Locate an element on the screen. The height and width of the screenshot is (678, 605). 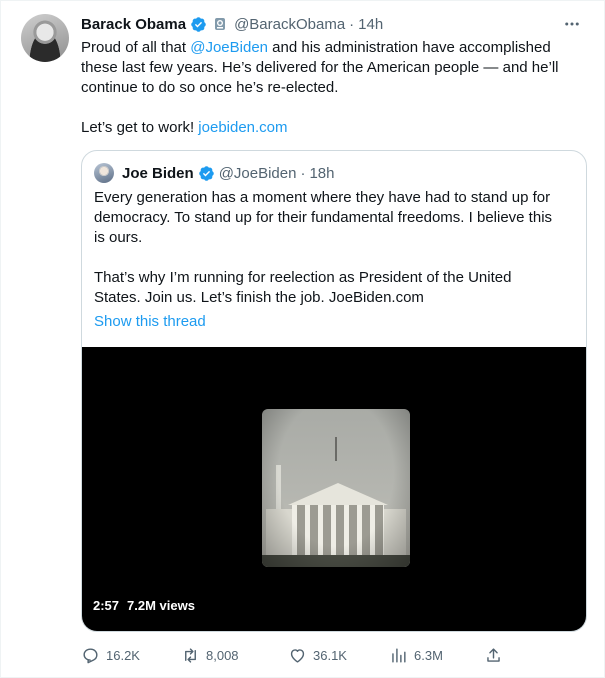
more-dots-icon is located at coordinates (572, 24).